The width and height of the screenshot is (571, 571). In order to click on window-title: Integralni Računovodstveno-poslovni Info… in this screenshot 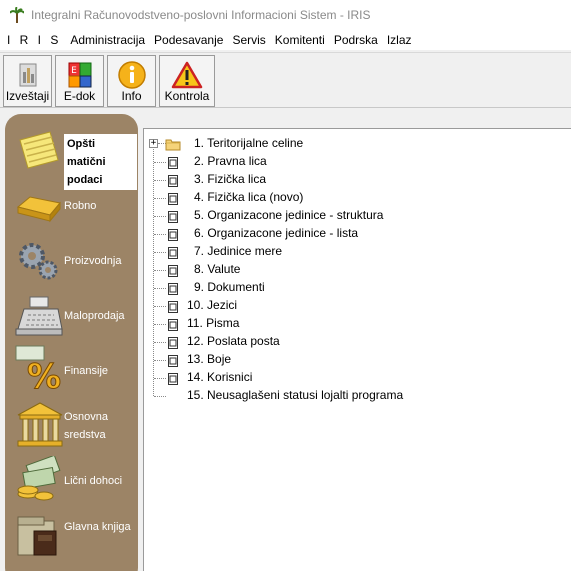, I will do `click(201, 15)`.